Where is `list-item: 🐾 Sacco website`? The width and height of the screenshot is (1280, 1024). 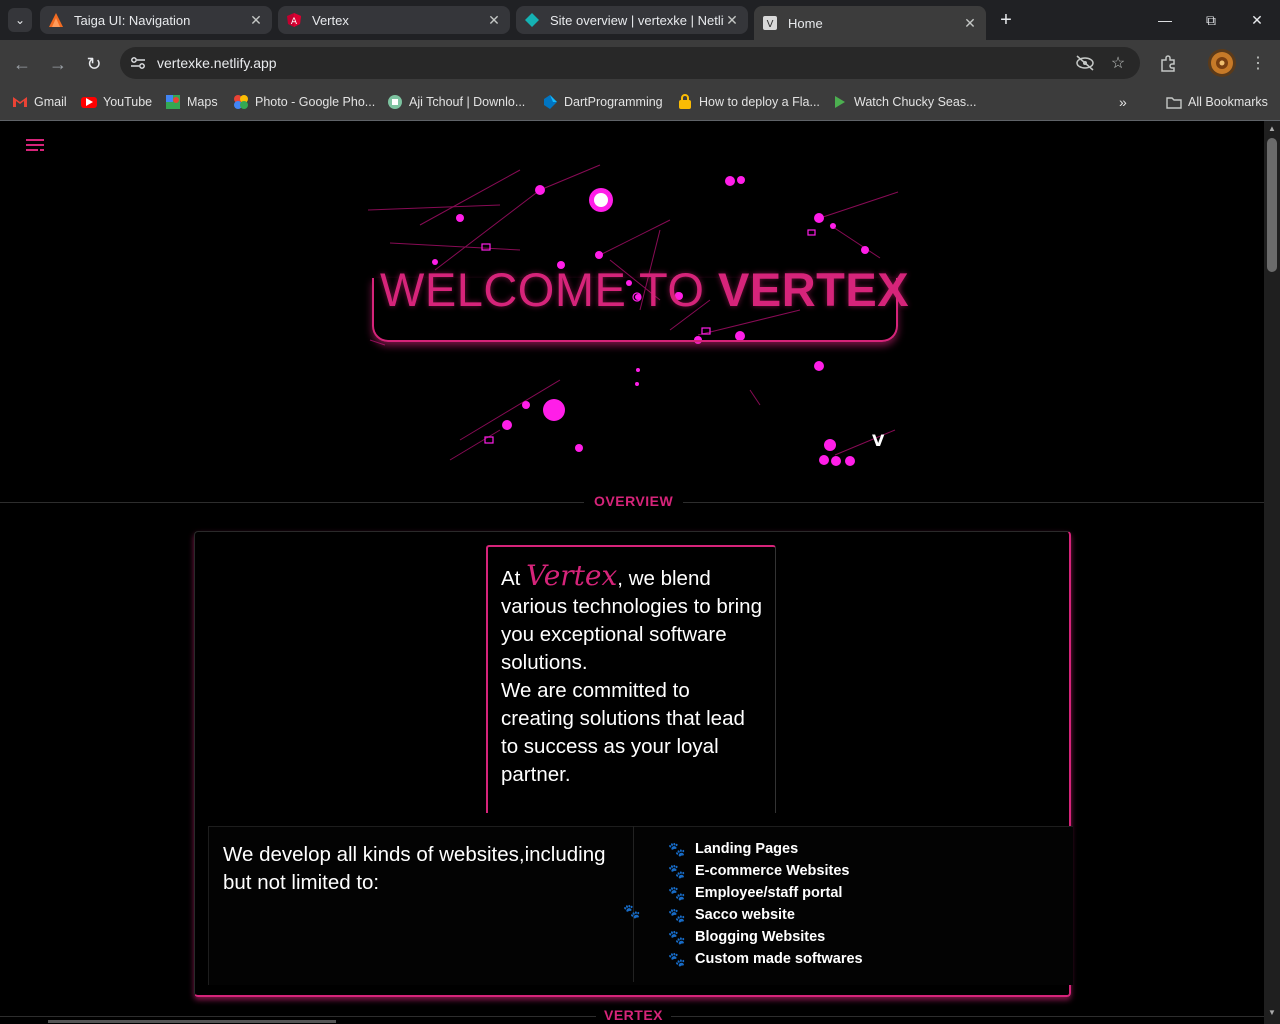 list-item: 🐾 Sacco website is located at coordinates (765, 915).